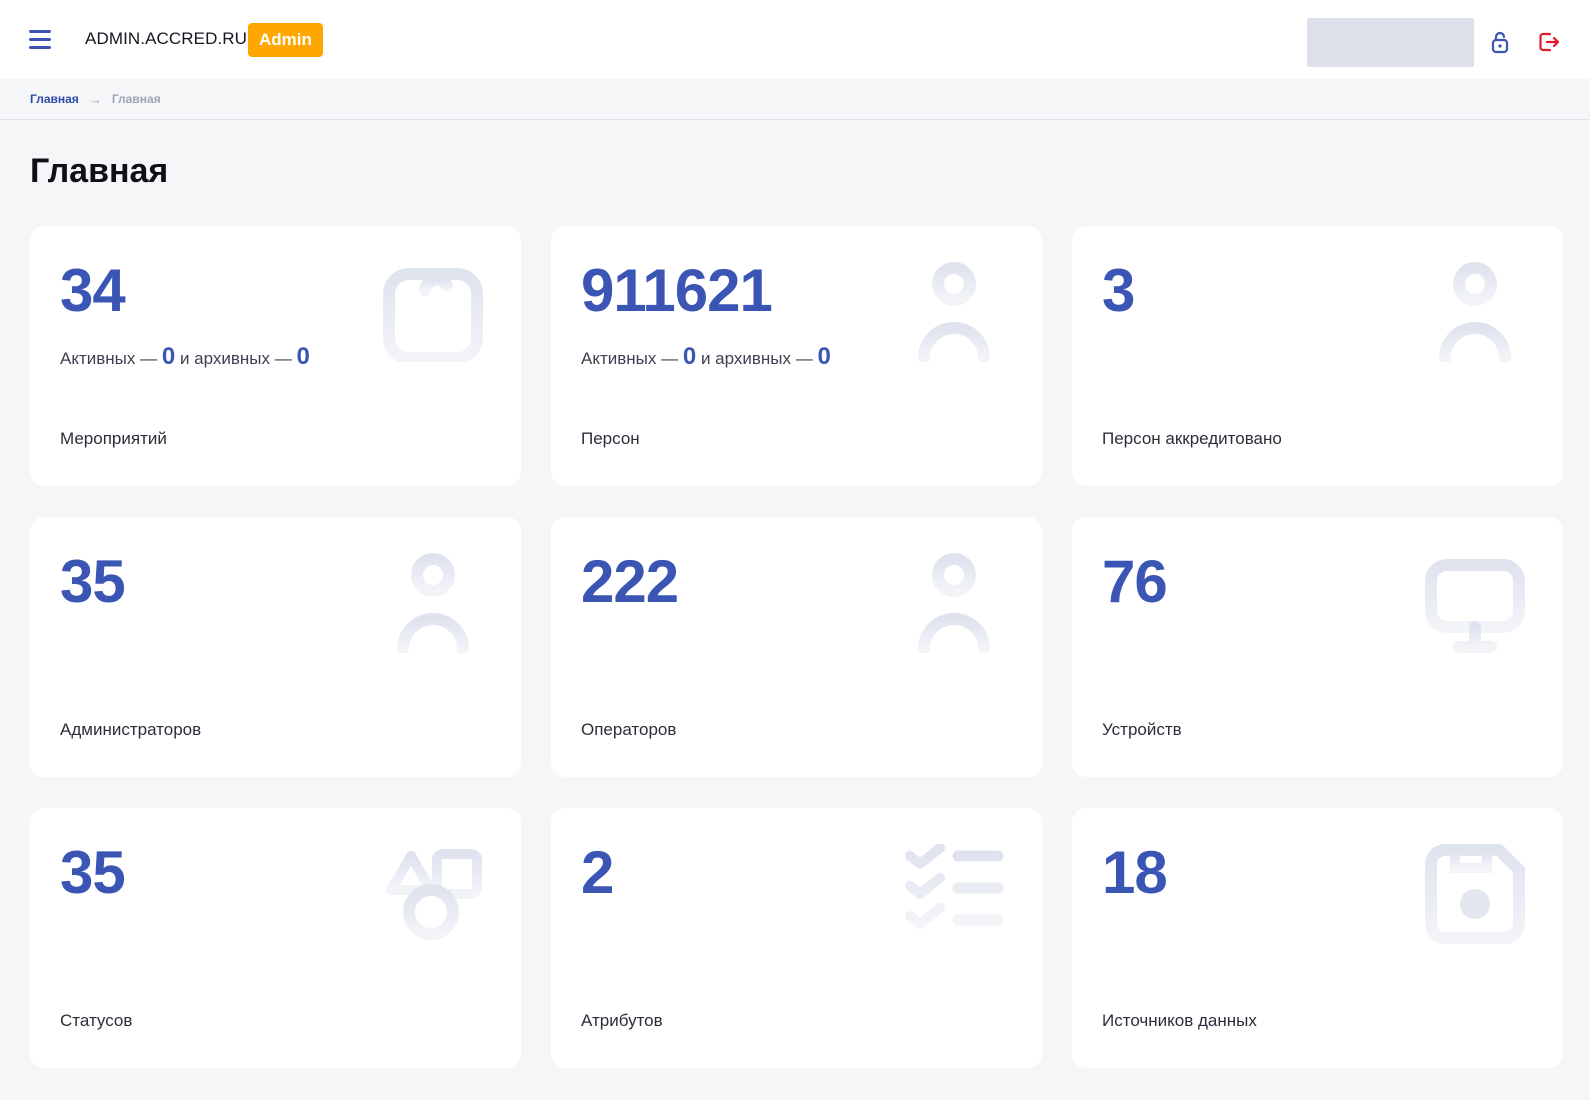 This screenshot has width=1590, height=1100. I want to click on user-profile-box, so click(1390, 42).